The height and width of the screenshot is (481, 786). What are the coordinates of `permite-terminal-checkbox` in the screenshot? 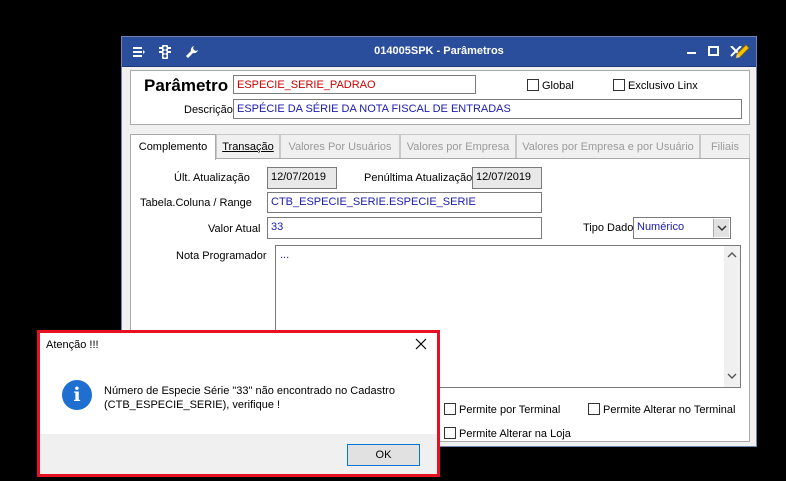 It's located at (450, 409).